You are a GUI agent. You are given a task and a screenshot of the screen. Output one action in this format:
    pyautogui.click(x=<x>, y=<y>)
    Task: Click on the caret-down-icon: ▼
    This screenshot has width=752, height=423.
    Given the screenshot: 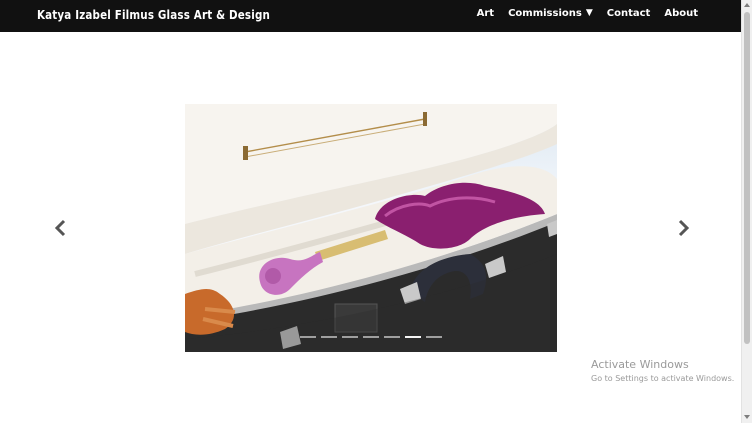 What is the action you would take?
    pyautogui.click(x=589, y=13)
    